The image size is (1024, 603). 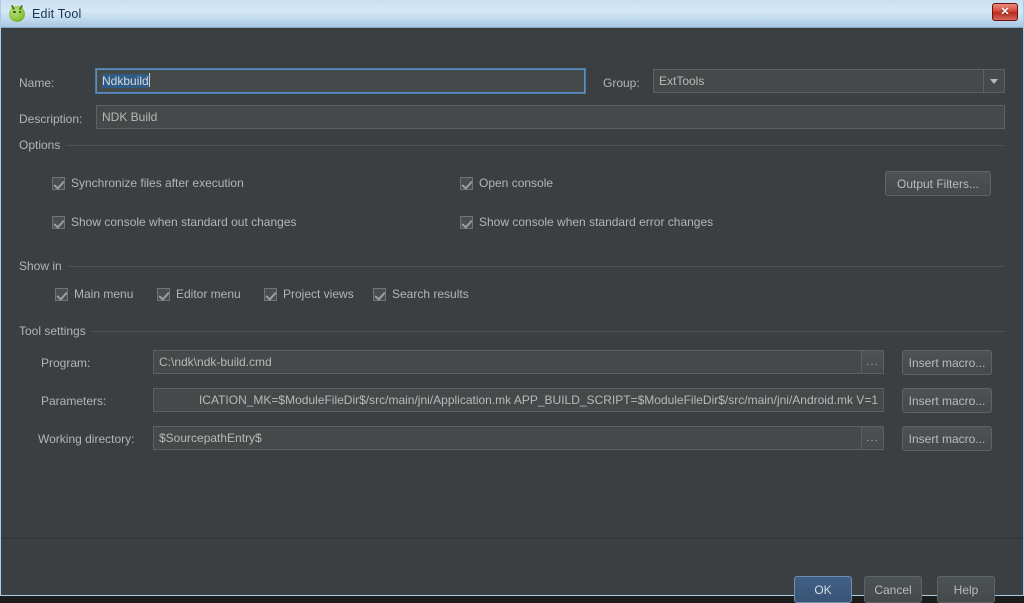 What do you see at coordinates (829, 81) in the screenshot?
I see `group-select: ExtTools` at bounding box center [829, 81].